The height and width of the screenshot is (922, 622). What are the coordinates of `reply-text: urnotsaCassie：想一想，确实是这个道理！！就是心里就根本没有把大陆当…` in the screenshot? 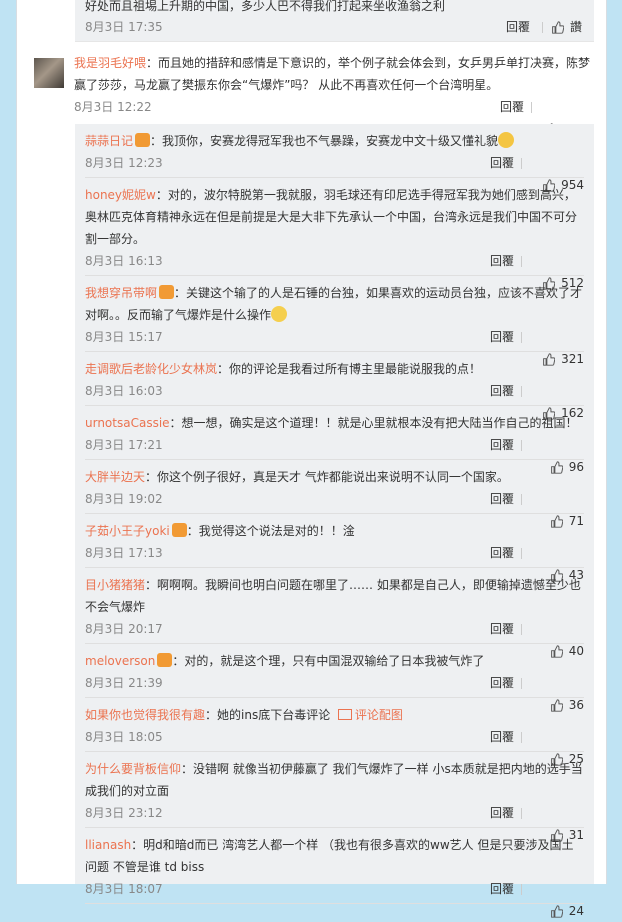 It's located at (331, 423).